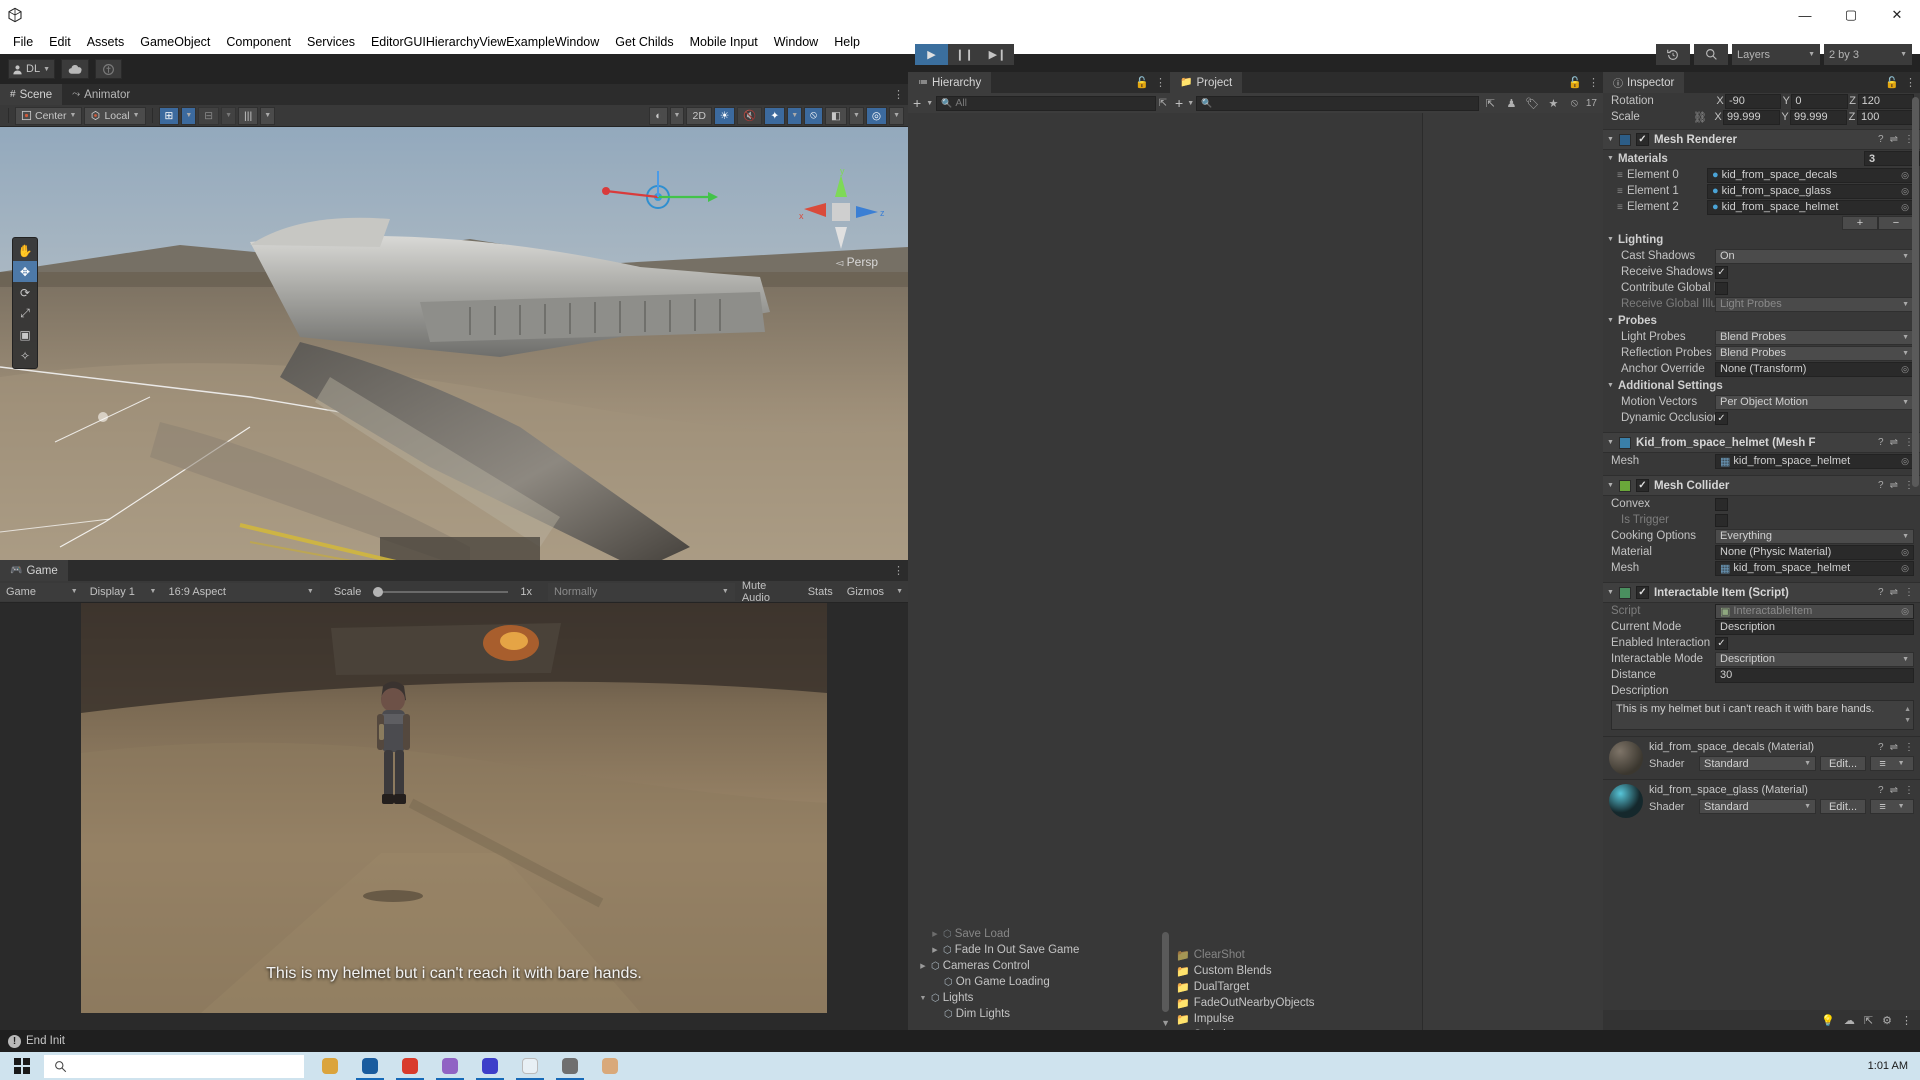  I want to click on scene-camera-dropdown: ▼, so click(856, 115).